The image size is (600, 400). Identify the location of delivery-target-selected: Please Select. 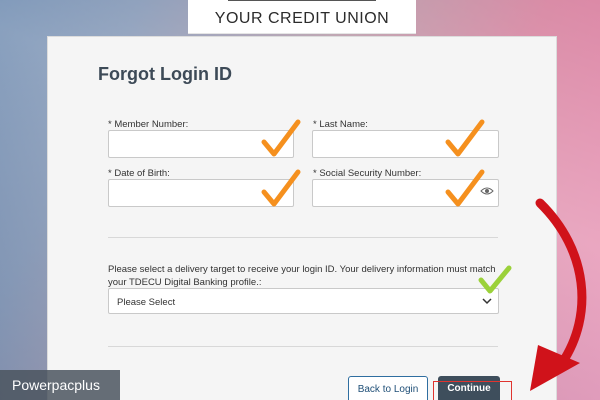
(146, 302).